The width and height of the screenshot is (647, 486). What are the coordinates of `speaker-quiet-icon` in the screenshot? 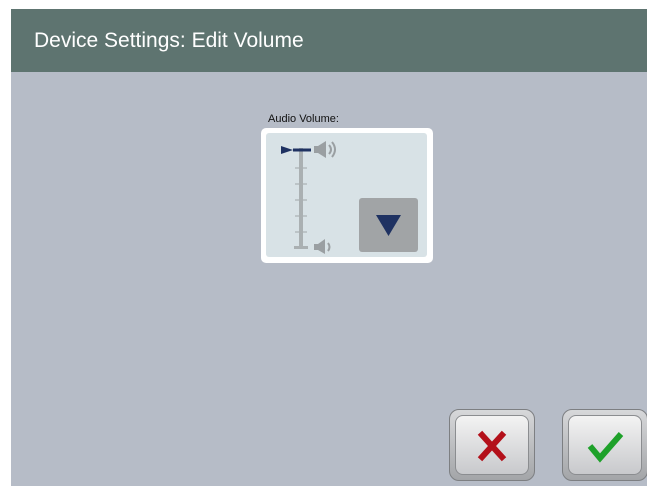 It's located at (322, 246).